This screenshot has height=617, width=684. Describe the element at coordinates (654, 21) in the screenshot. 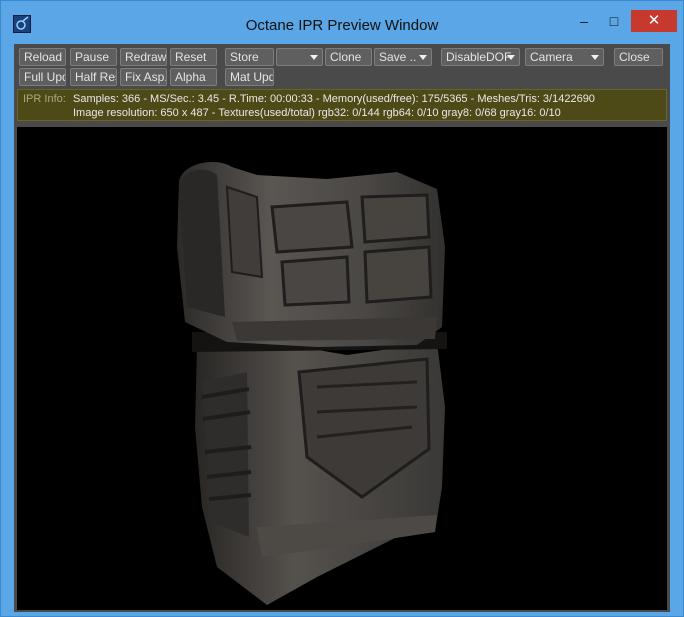

I see `close-icon: ✕` at that location.